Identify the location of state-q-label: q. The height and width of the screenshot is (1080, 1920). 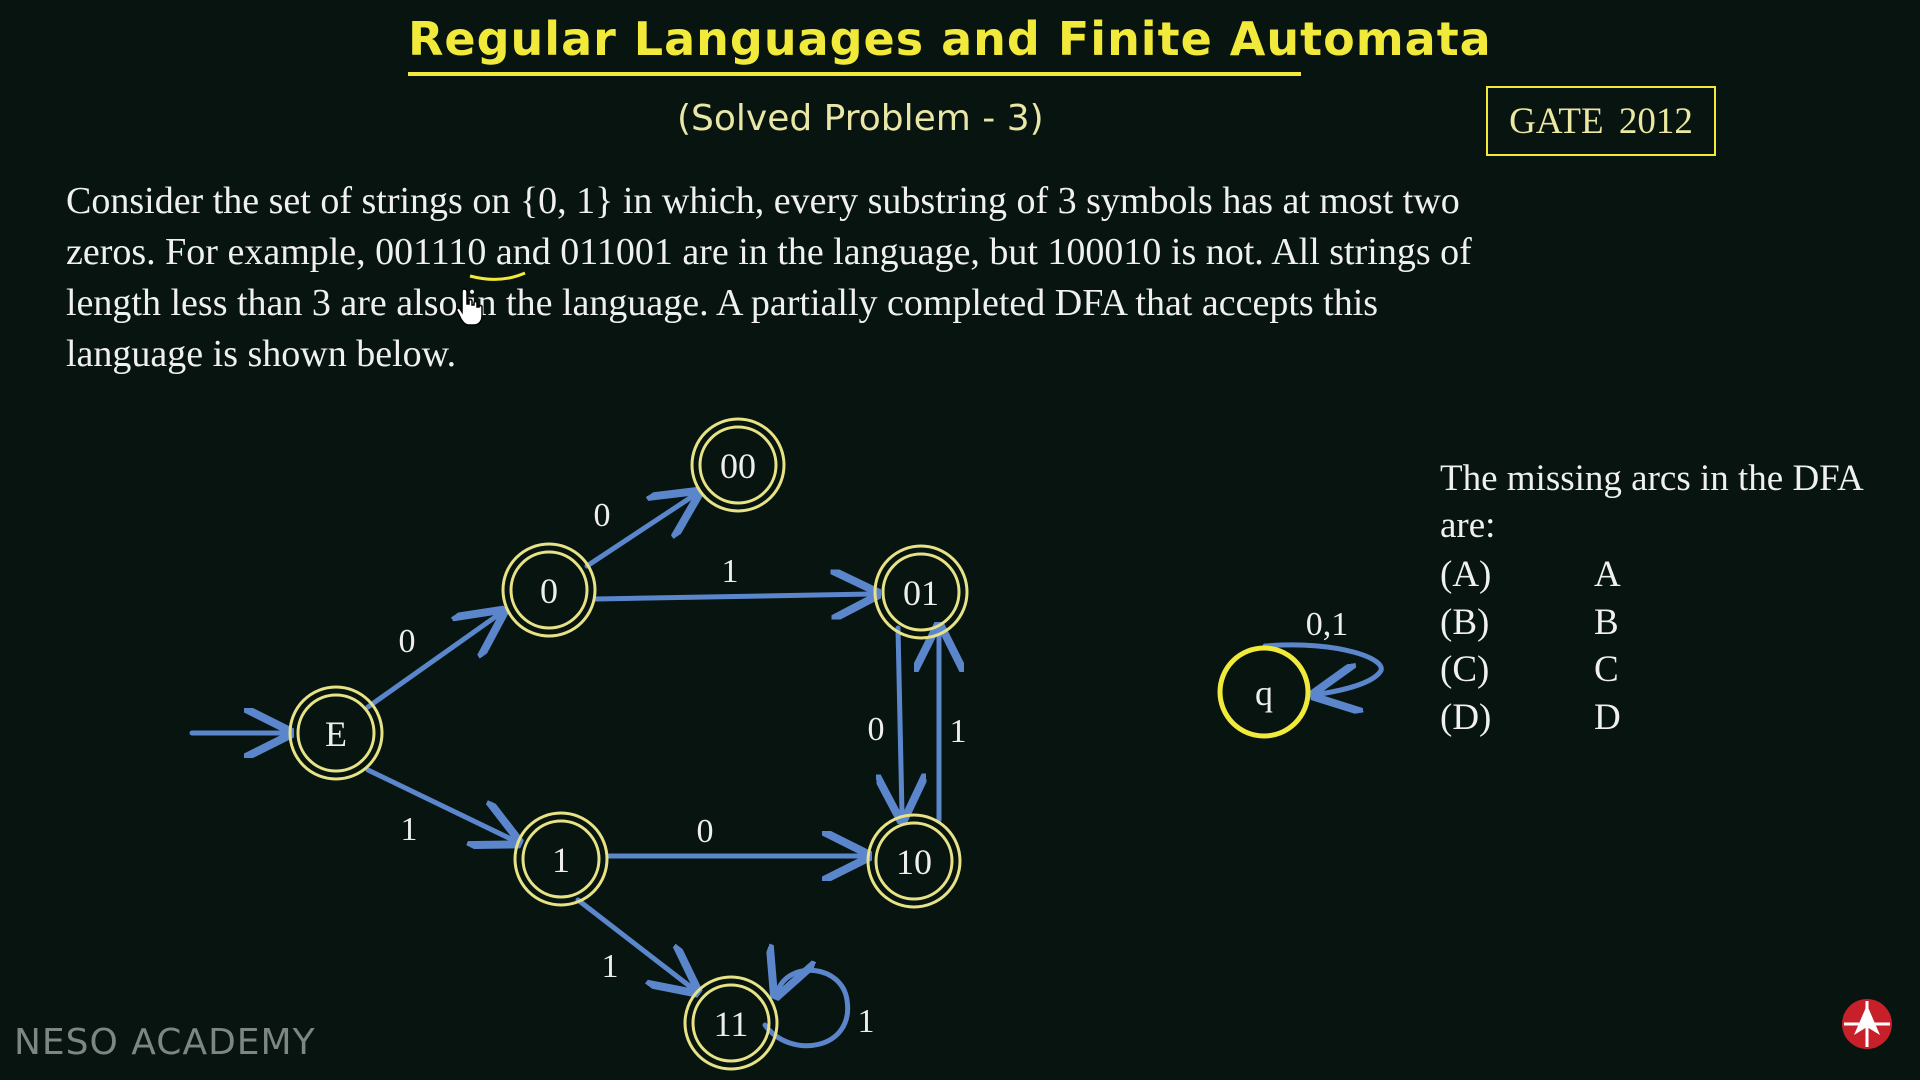
(1264, 693).